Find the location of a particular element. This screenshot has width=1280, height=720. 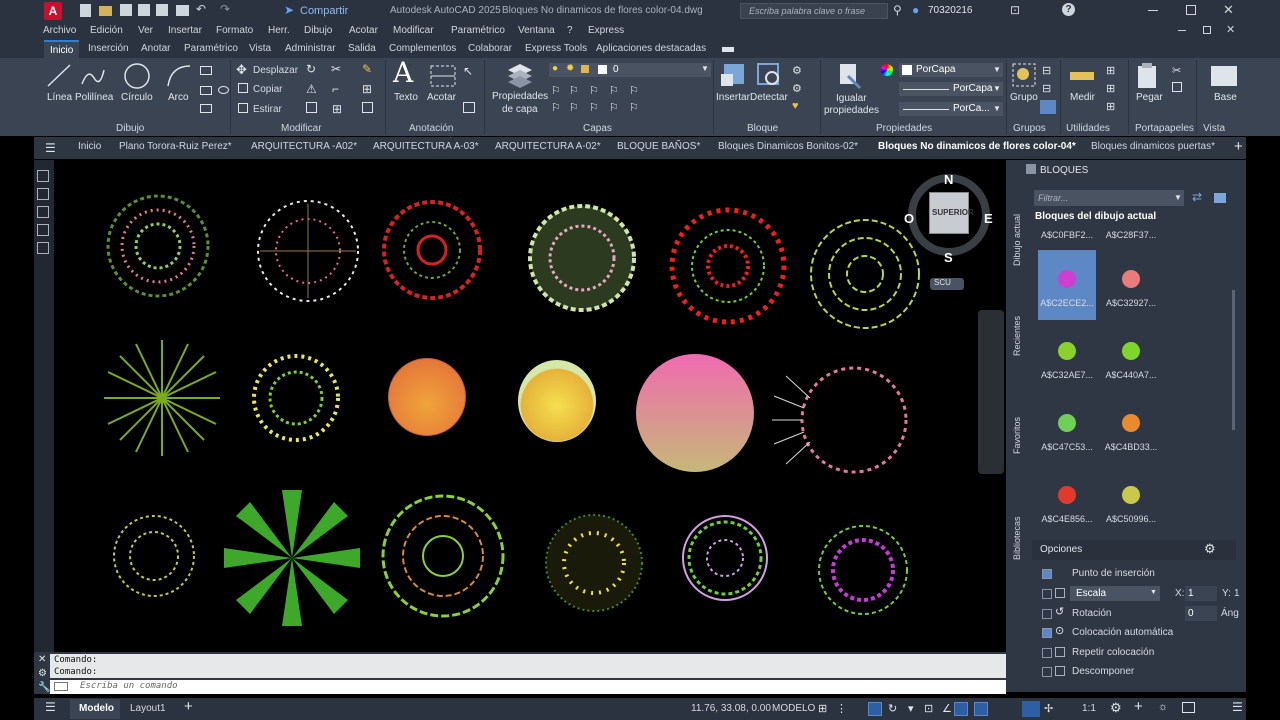

ellipse-icon is located at coordinates (223, 90).